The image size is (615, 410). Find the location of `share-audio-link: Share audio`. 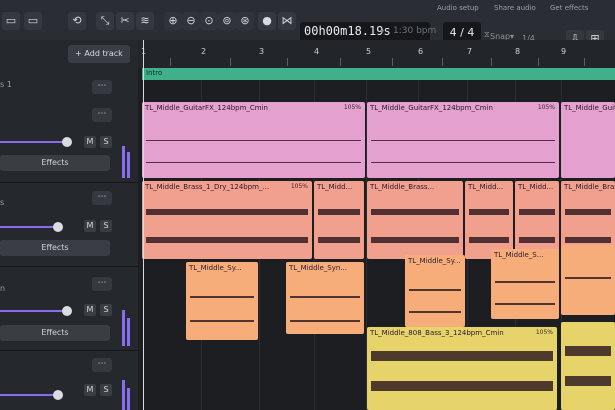

share-audio-link: Share audio is located at coordinates (515, 8).